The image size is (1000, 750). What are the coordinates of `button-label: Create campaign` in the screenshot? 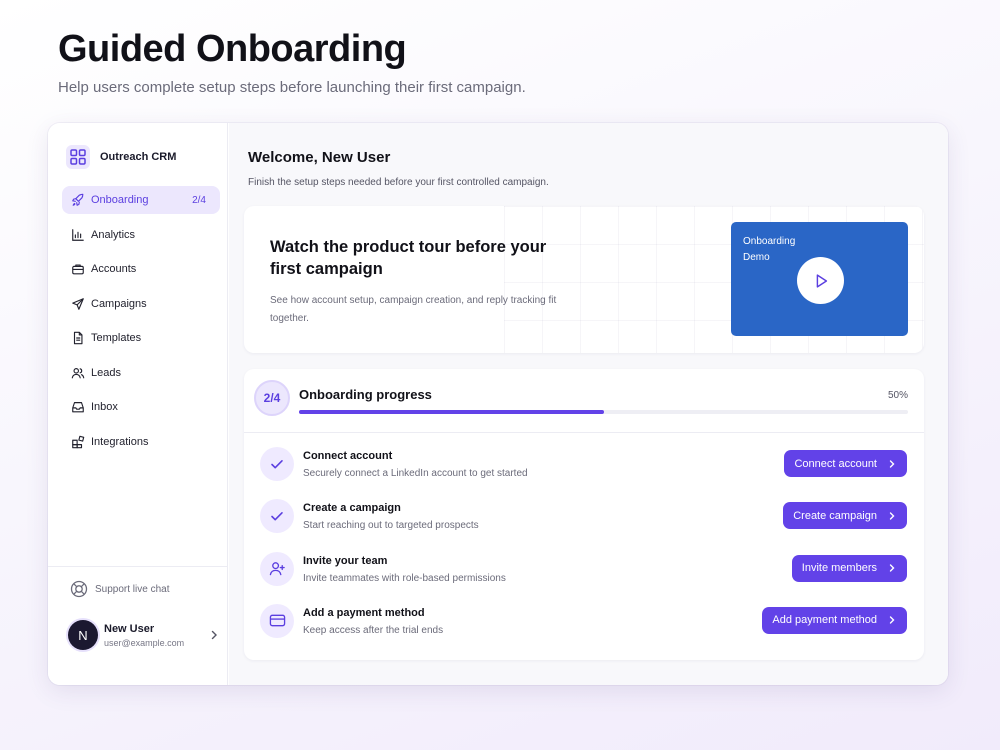 It's located at (835, 515).